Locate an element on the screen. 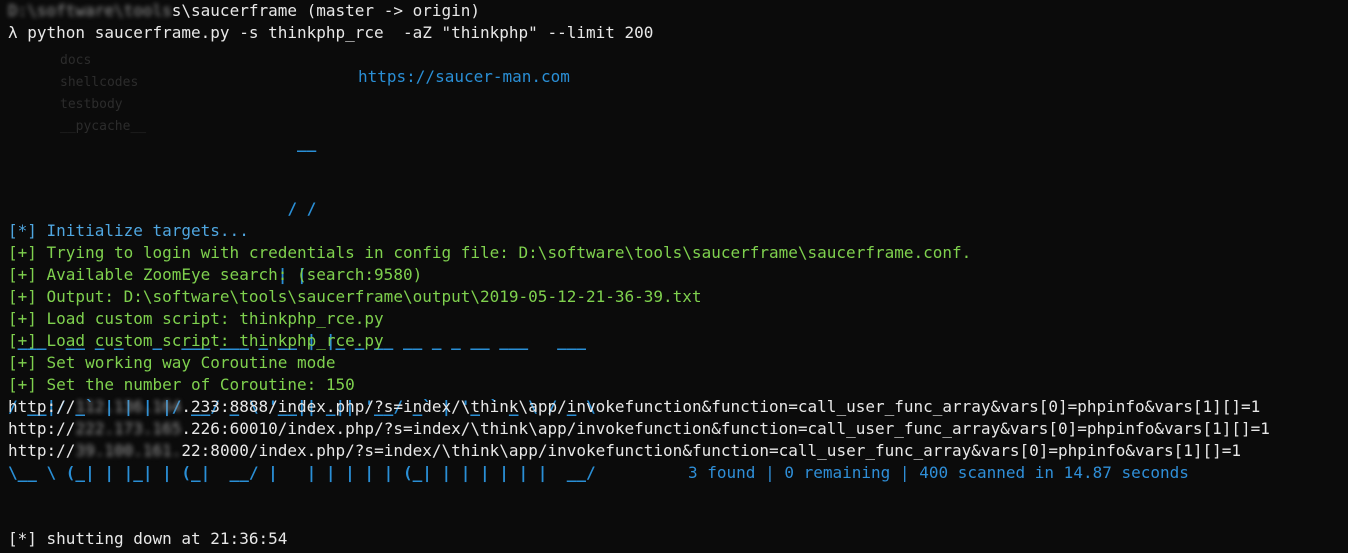  banner-row: / / is located at coordinates (162, 208).